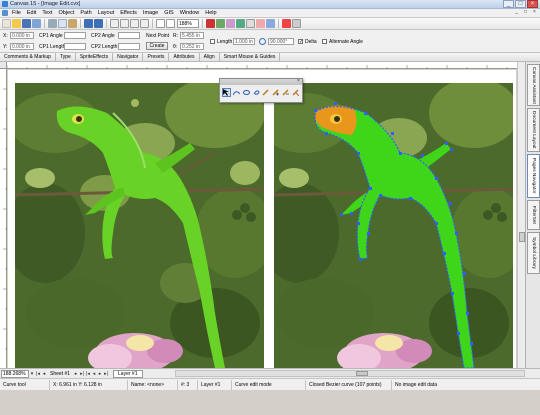 This screenshot has width=540, height=415. Describe the element at coordinates (88, 23) in the screenshot. I see `undo-icon` at that location.